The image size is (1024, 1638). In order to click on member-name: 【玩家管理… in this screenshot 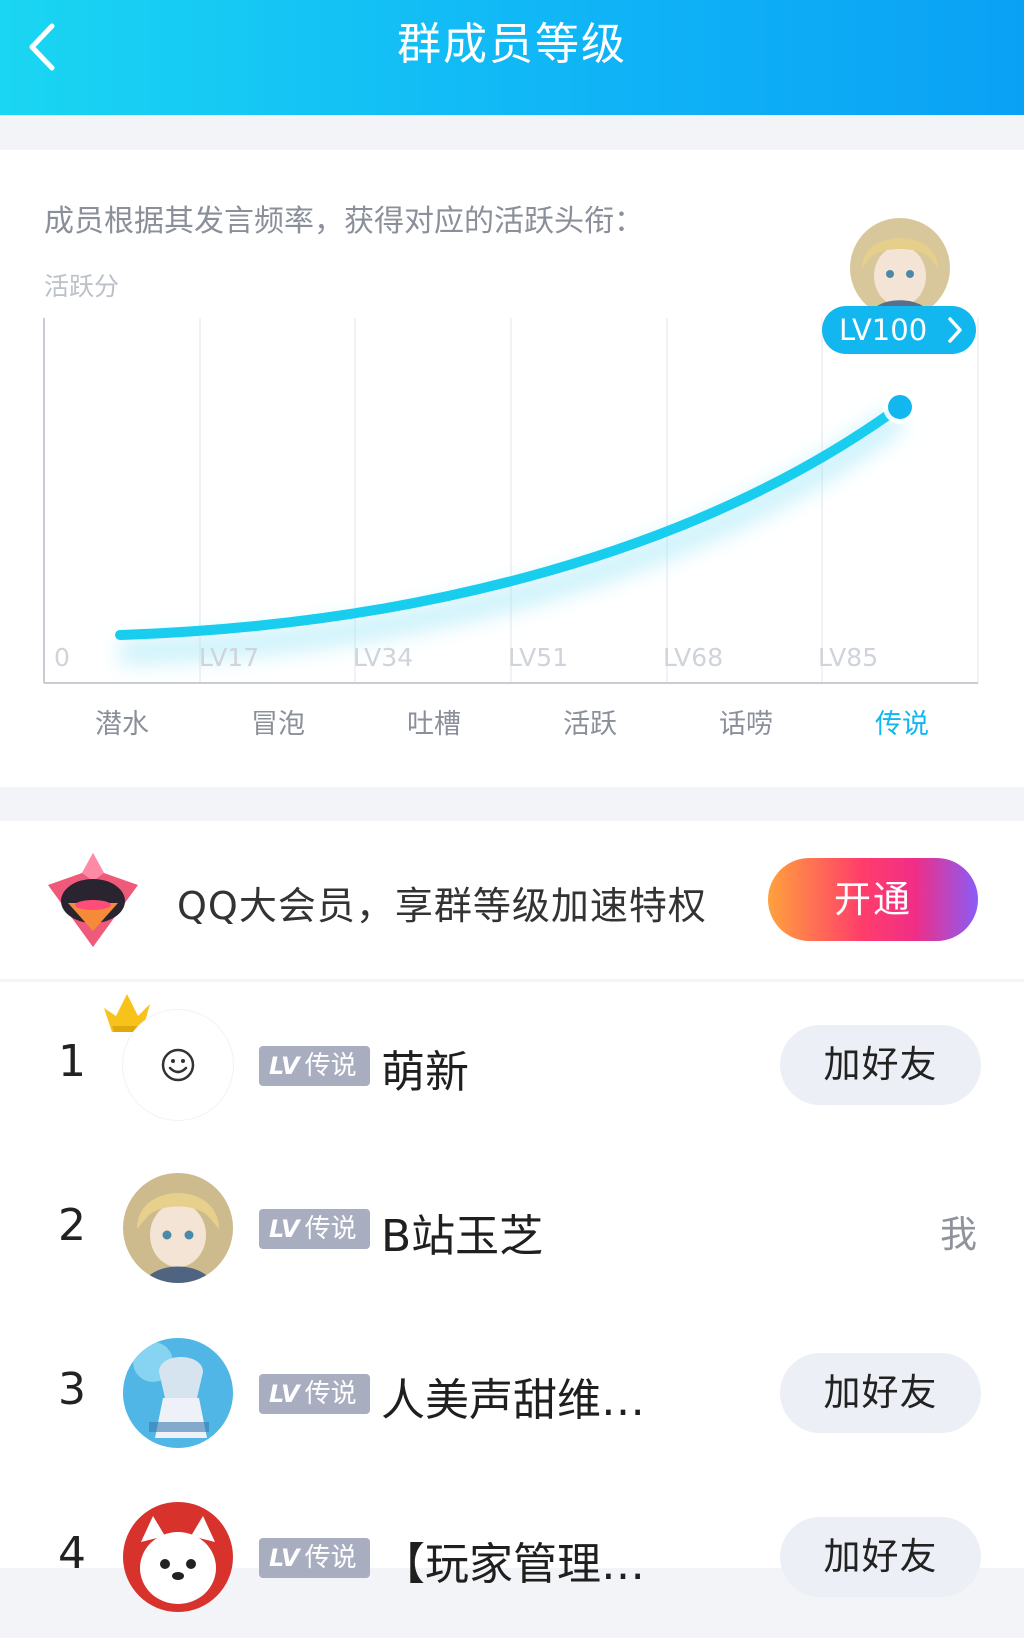, I will do `click(513, 1564)`.